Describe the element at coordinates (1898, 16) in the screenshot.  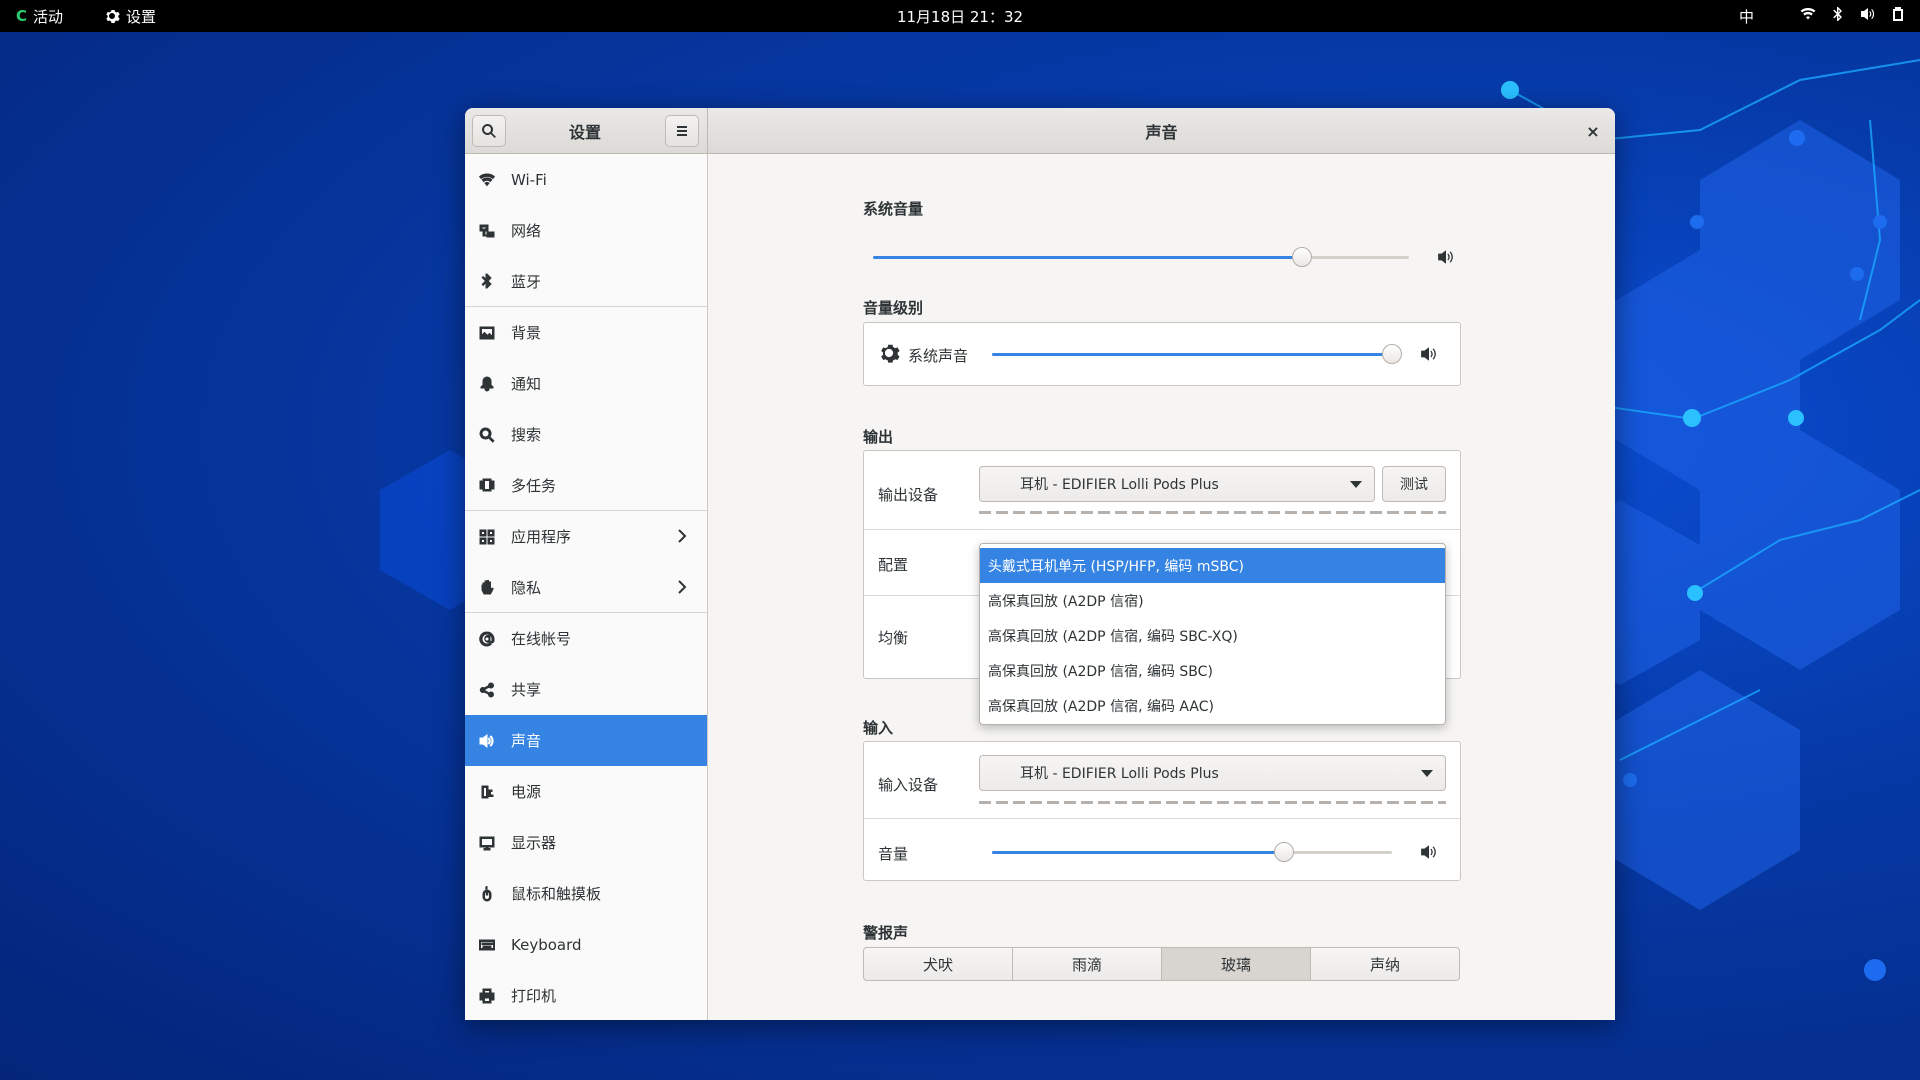
I see `power-menu-icon` at that location.